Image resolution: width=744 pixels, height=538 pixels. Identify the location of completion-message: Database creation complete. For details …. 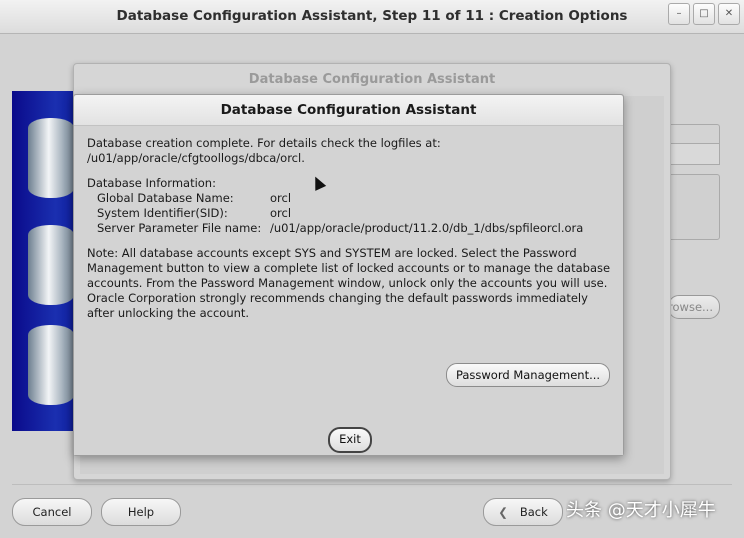
(264, 143).